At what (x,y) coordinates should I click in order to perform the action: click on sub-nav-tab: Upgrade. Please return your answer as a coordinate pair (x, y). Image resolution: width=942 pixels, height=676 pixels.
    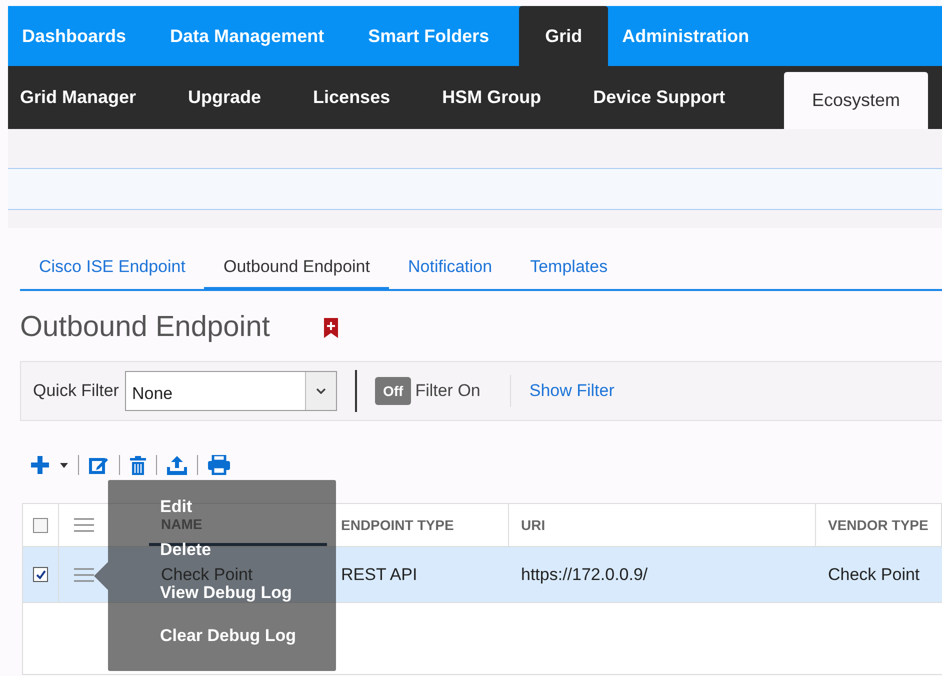
    Looking at the image, I should click on (232, 97).